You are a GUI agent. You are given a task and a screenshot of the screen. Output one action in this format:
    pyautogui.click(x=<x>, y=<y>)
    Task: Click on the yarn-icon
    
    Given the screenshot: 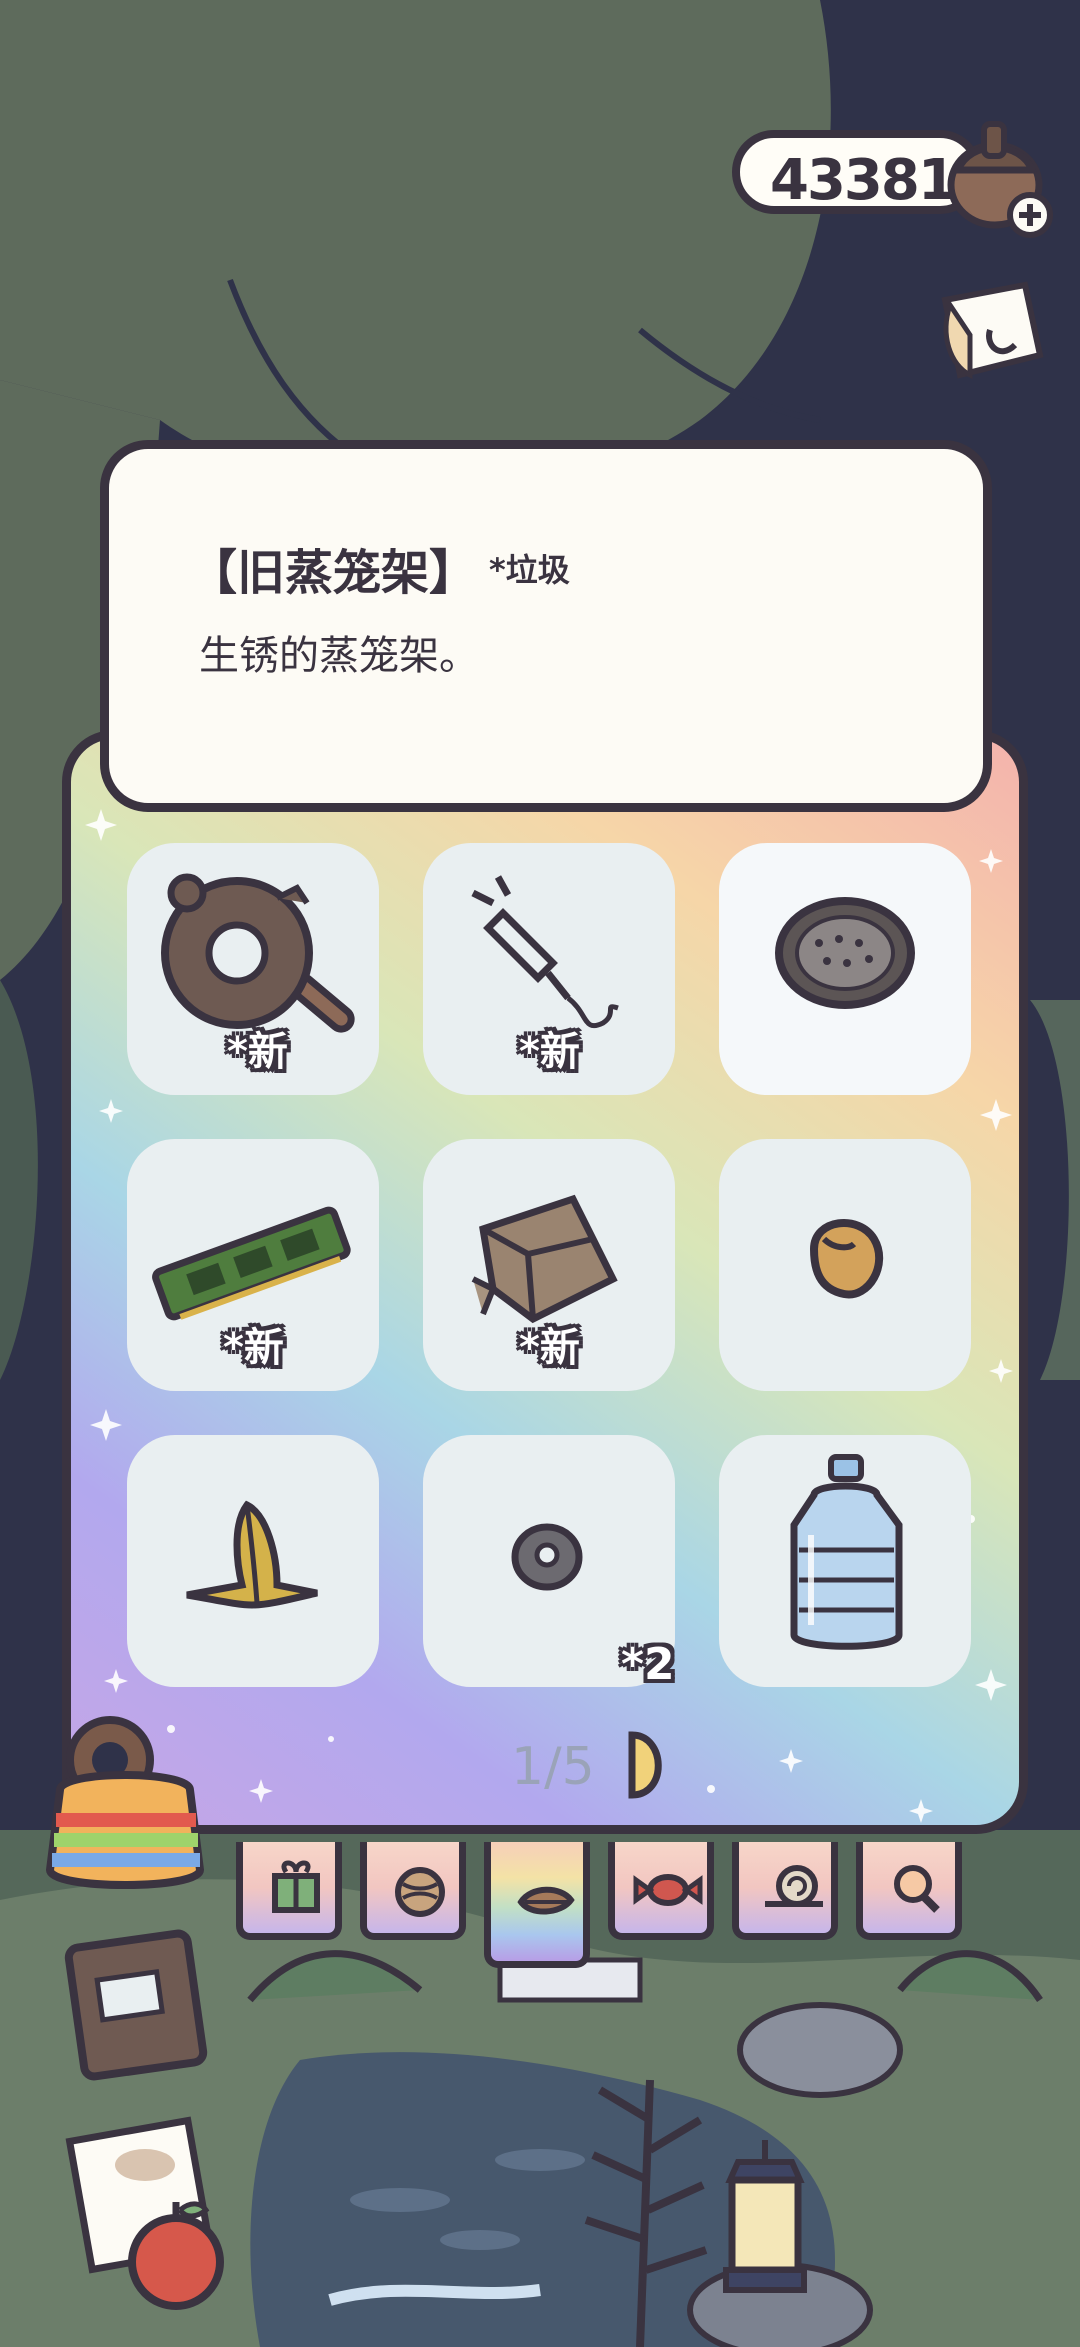 What is the action you would take?
    pyautogui.click(x=420, y=1892)
    